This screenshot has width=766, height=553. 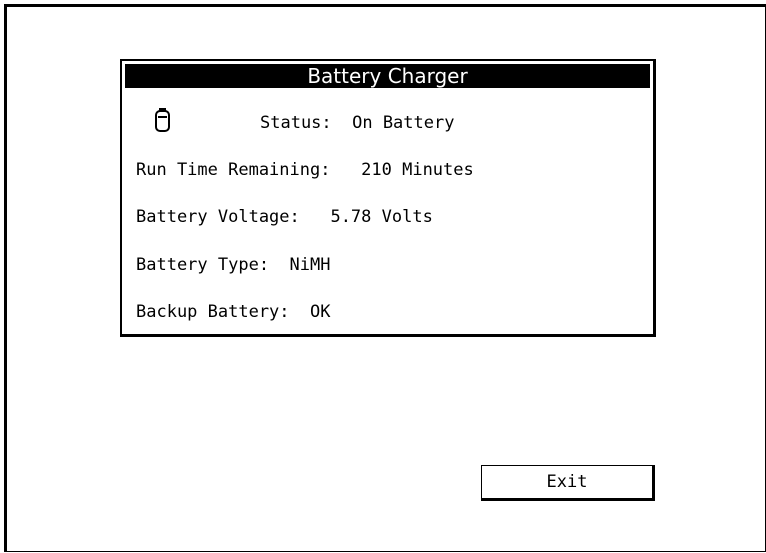 I want to click on dialog-title: Battery Charger, so click(x=387, y=76).